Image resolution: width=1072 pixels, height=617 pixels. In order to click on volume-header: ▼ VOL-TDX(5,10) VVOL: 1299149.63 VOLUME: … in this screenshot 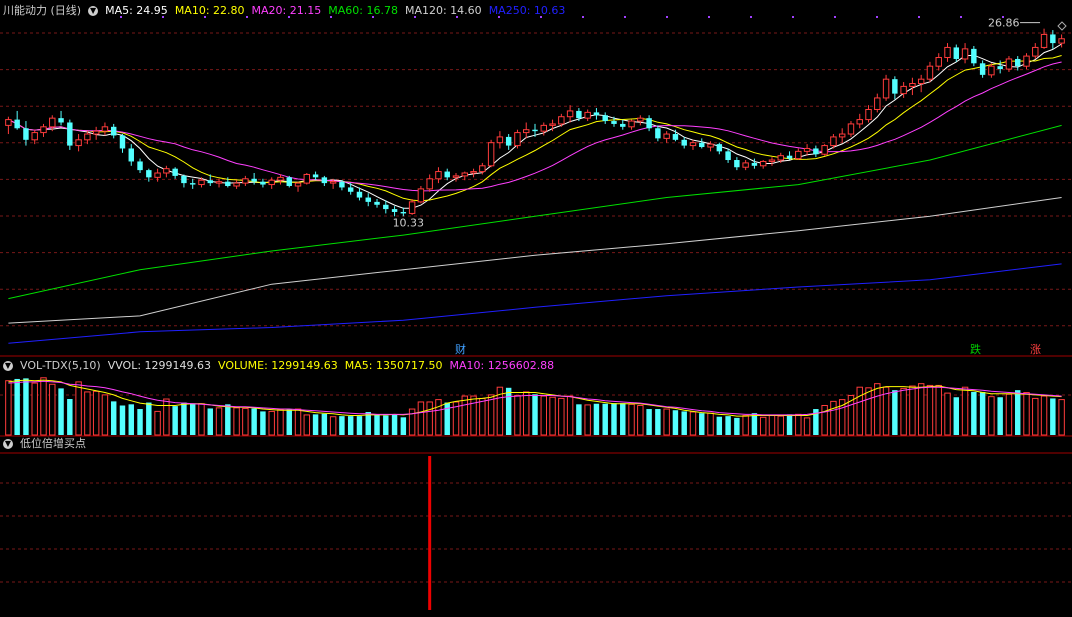, I will do `click(285, 366)`.